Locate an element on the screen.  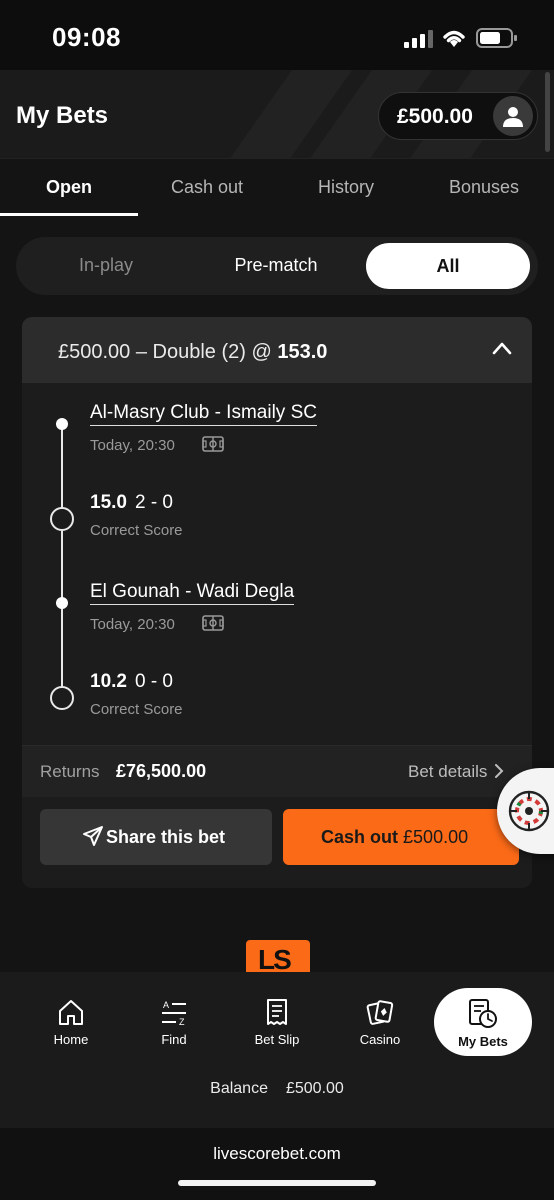
bet-filter-toggle: In-play Pre-match All is located at coordinates (277, 266).